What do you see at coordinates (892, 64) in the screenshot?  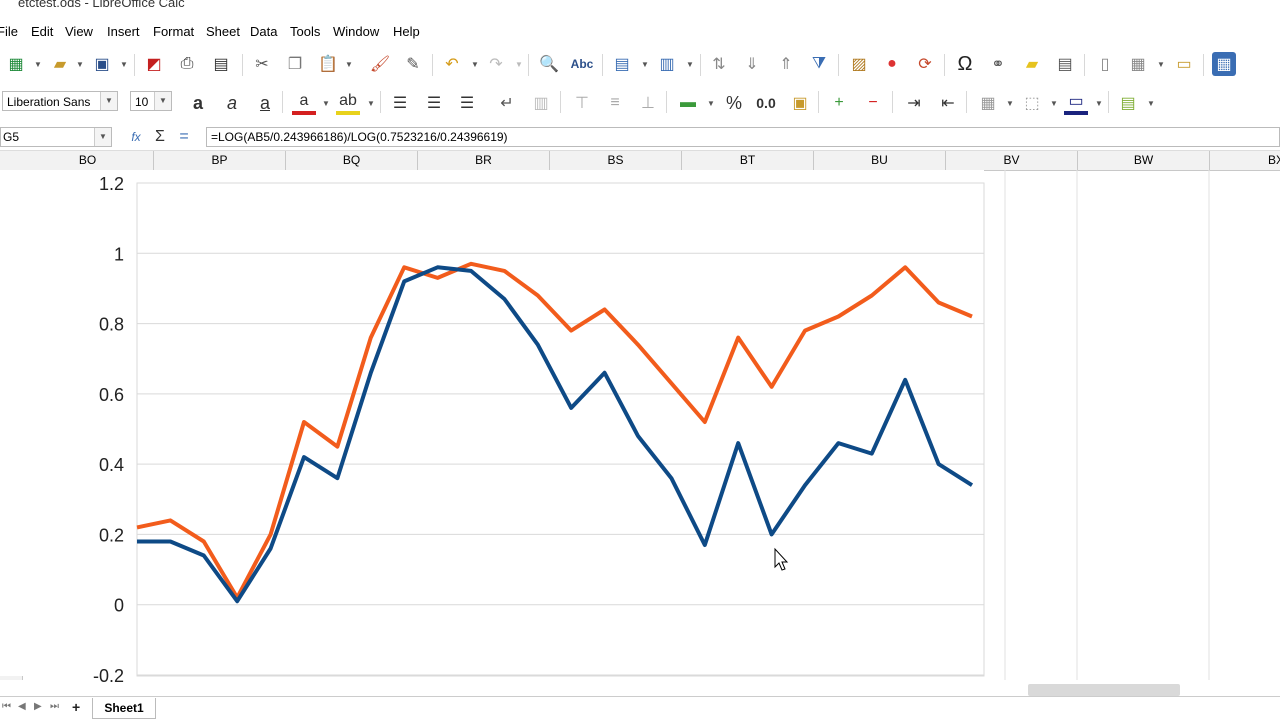 I see `insert-chart-icon: ●` at bounding box center [892, 64].